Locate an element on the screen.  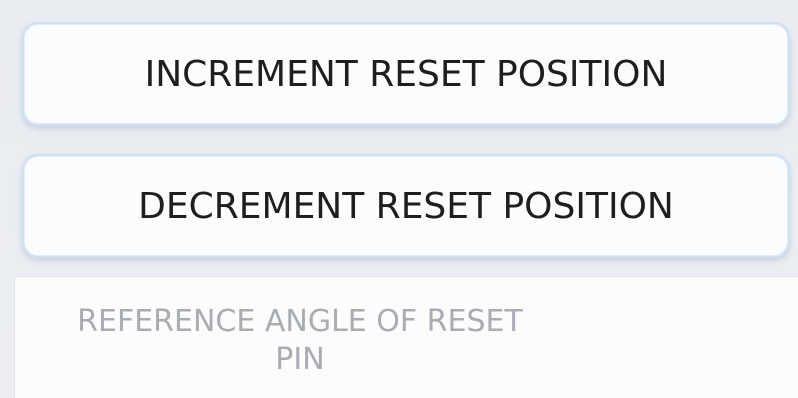
increment-reset-position-label: INCREMENT RESET POSITION is located at coordinates (406, 74).